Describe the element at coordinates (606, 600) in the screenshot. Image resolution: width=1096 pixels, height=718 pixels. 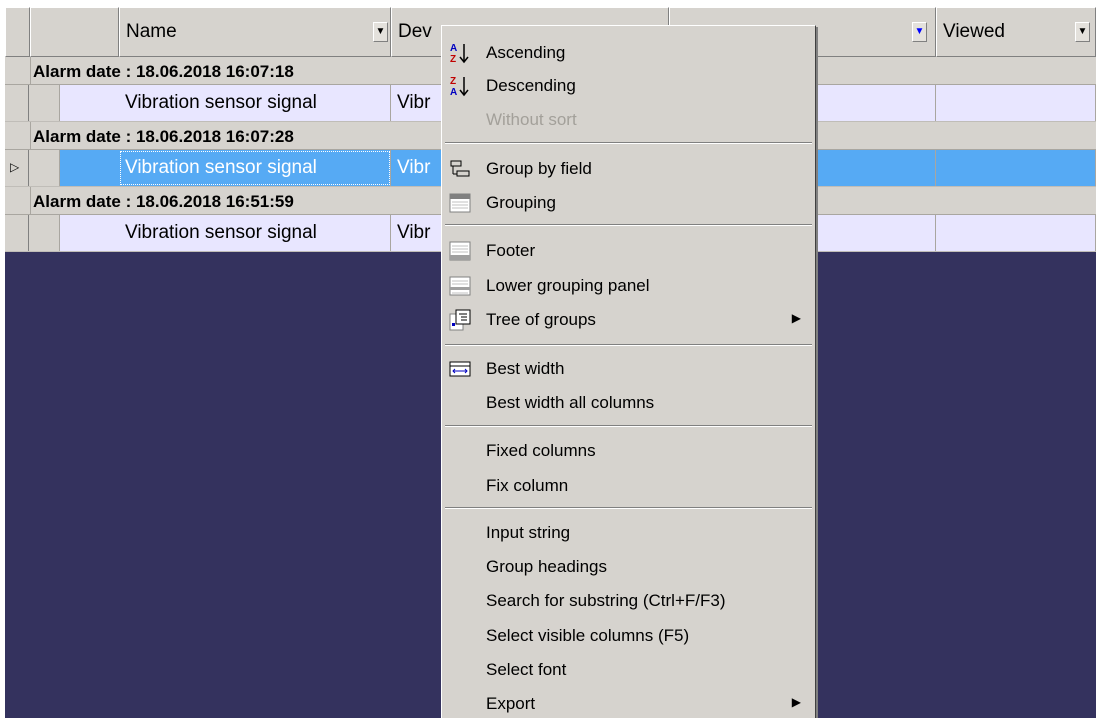
I see `menu-item-label: Search for substring (Ctrl+F/F3)` at that location.